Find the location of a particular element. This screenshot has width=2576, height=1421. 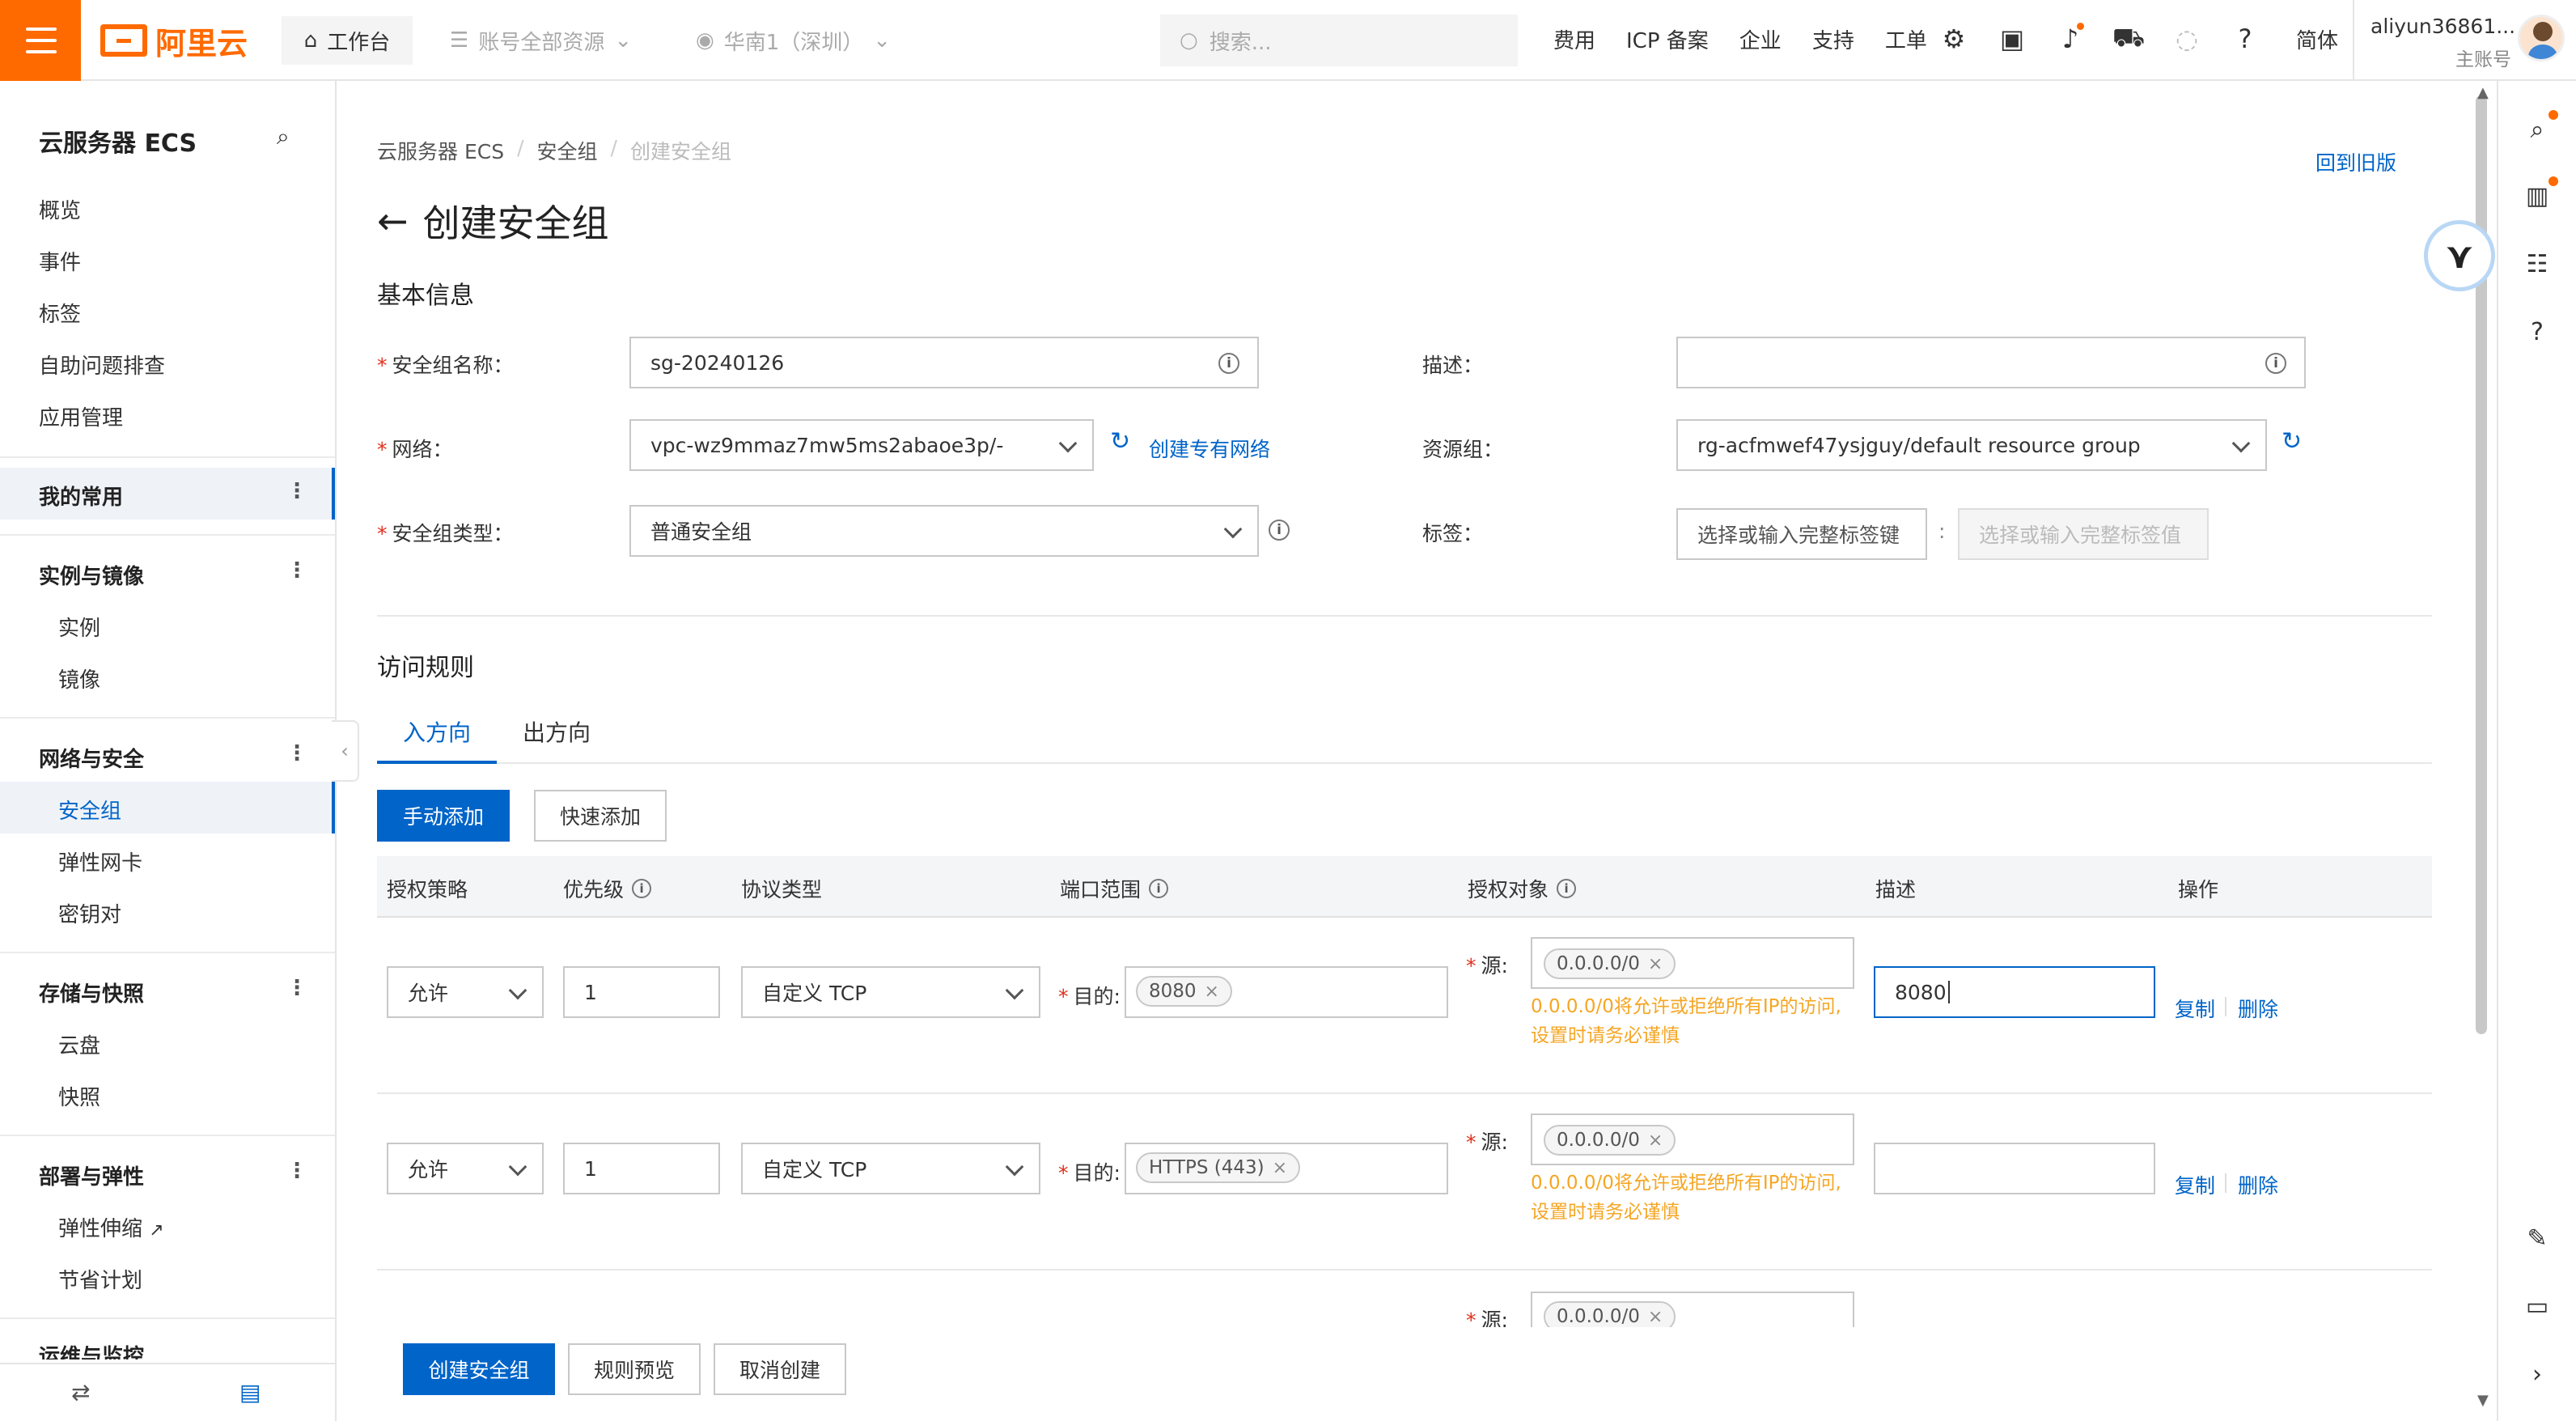

scroll-down-icon: ▼ is located at coordinates (2483, 1401).